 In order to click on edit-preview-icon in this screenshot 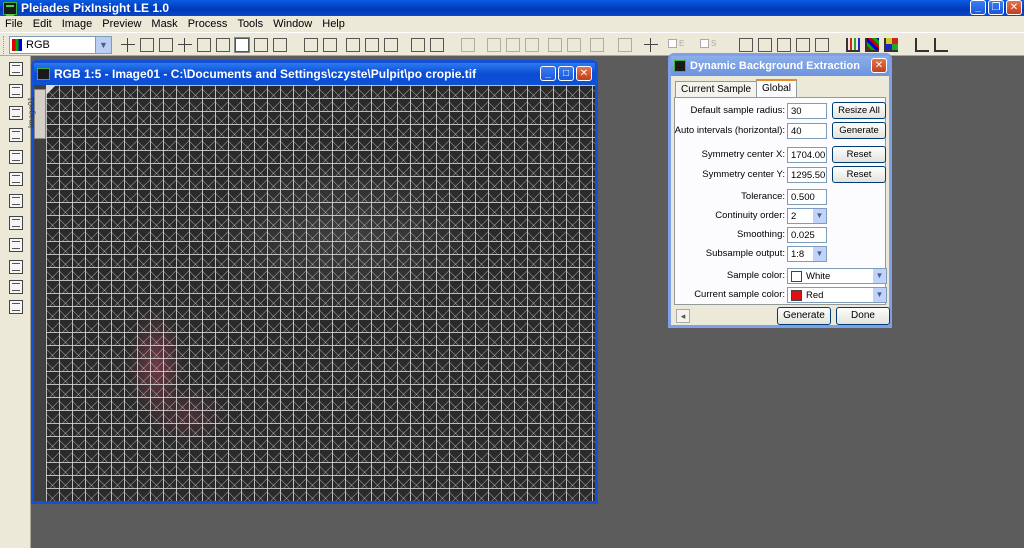, I will do `click(280, 45)`.